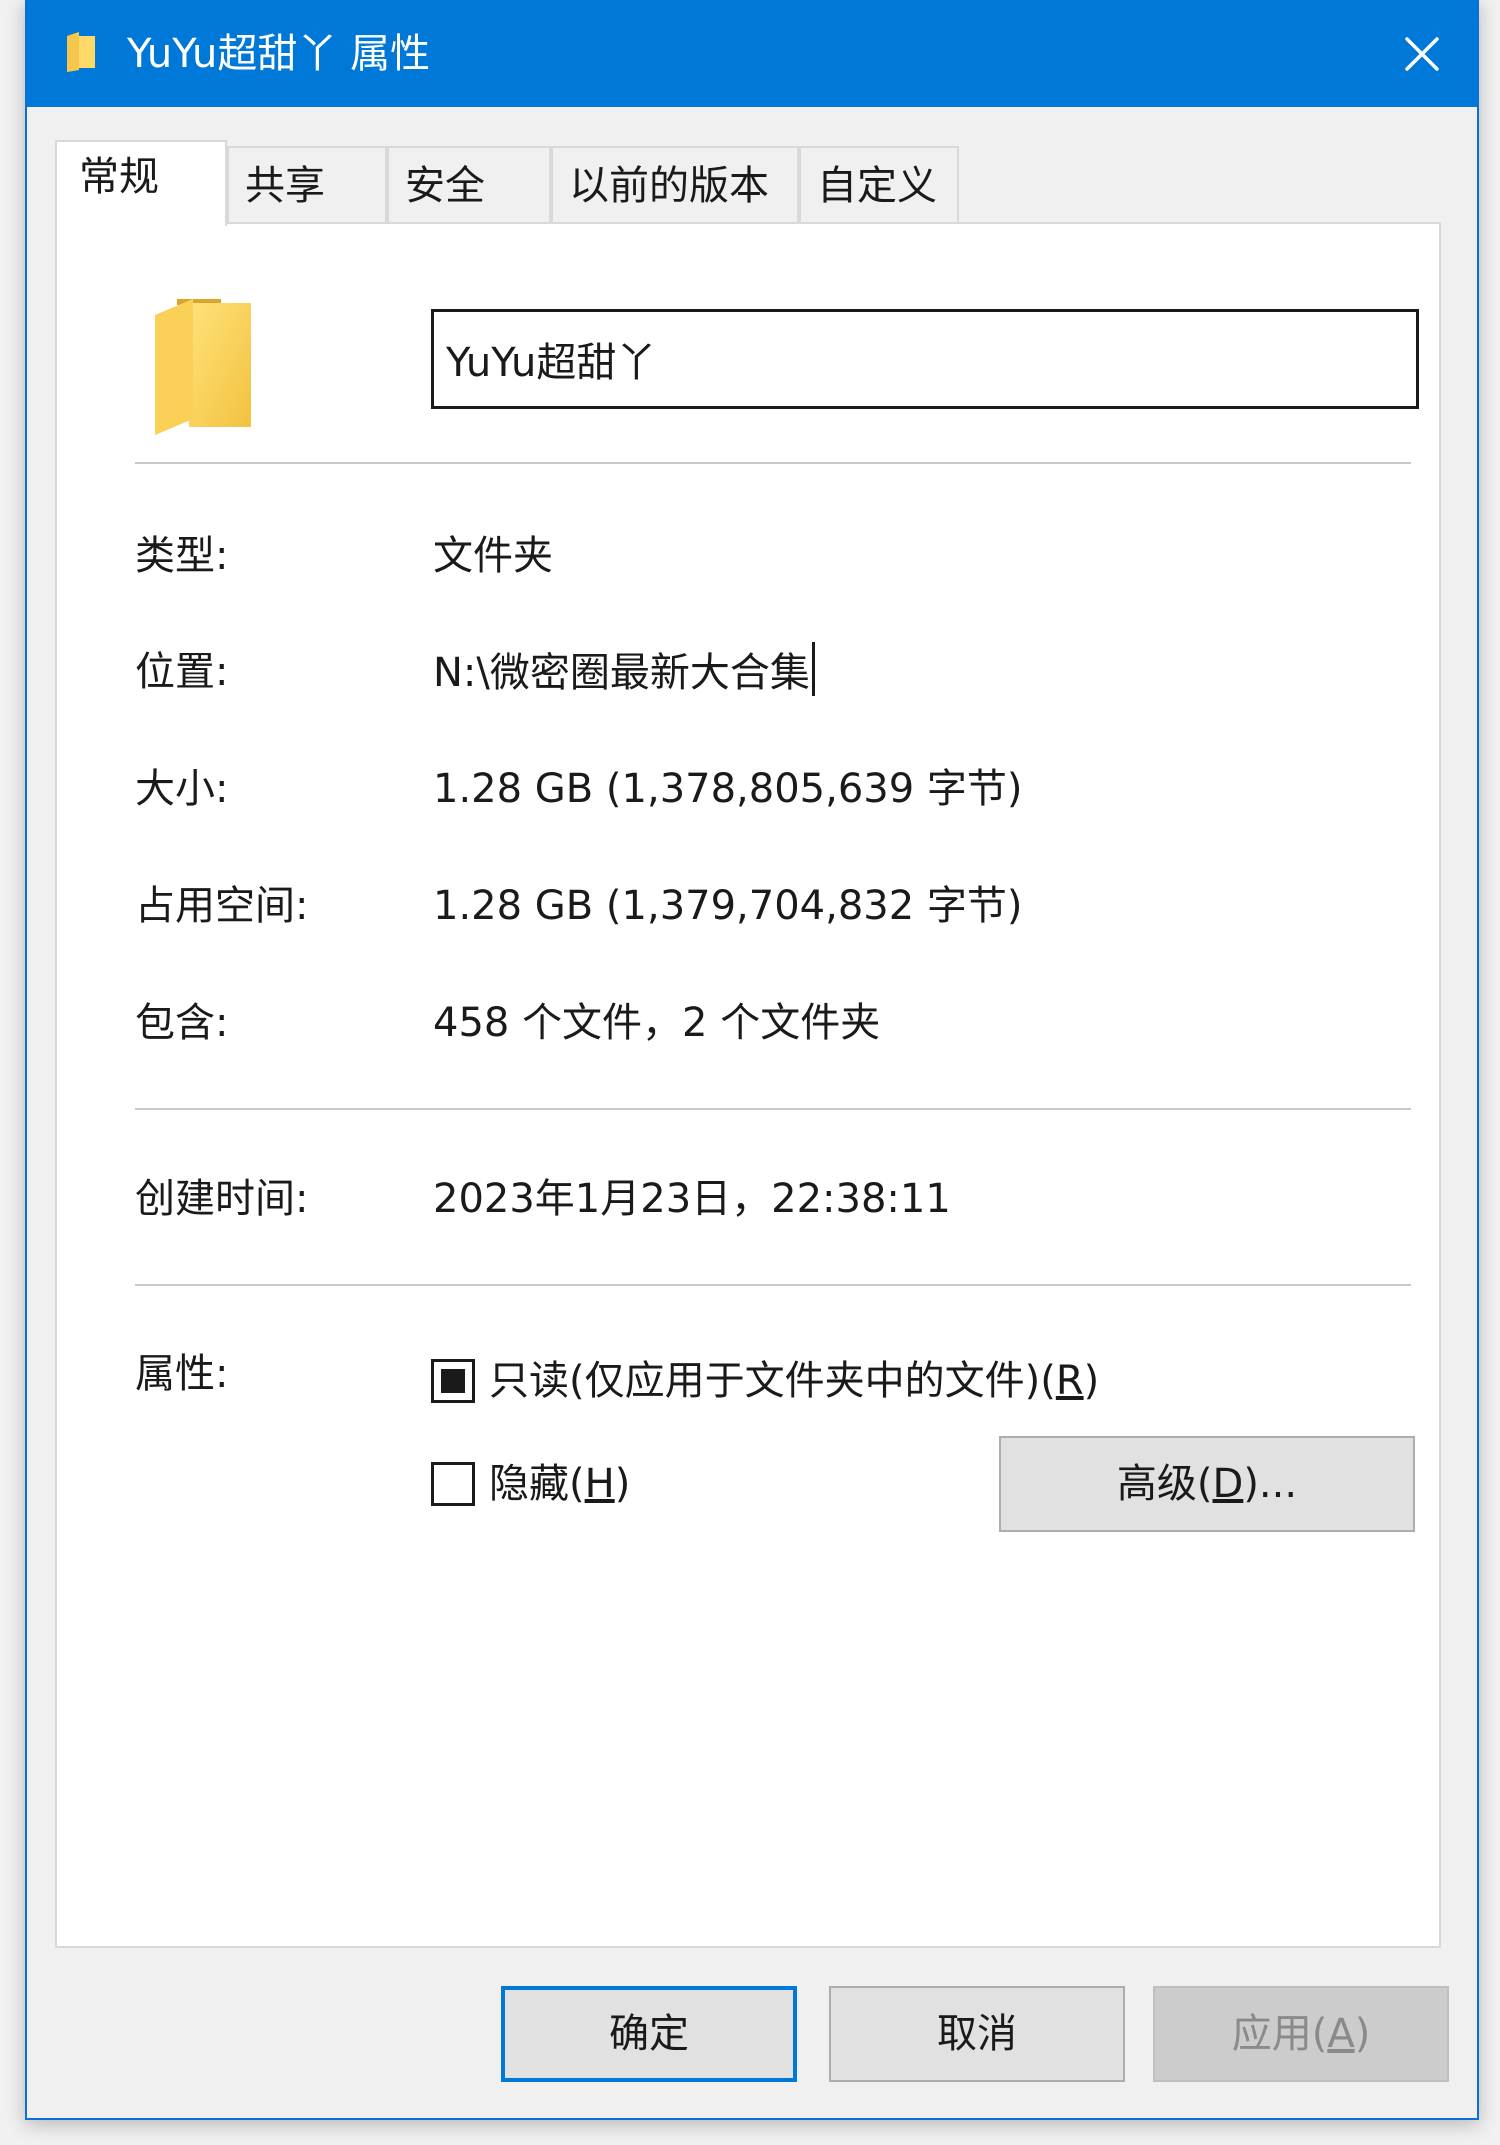  Describe the element at coordinates (279, 54) in the screenshot. I see `window-title: YuYu超甜丫 属性` at that location.